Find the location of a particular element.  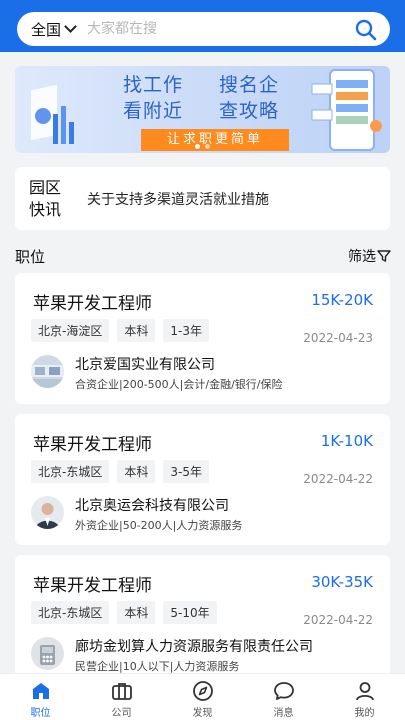

search-bar: 全国 is located at coordinates (203, 29).